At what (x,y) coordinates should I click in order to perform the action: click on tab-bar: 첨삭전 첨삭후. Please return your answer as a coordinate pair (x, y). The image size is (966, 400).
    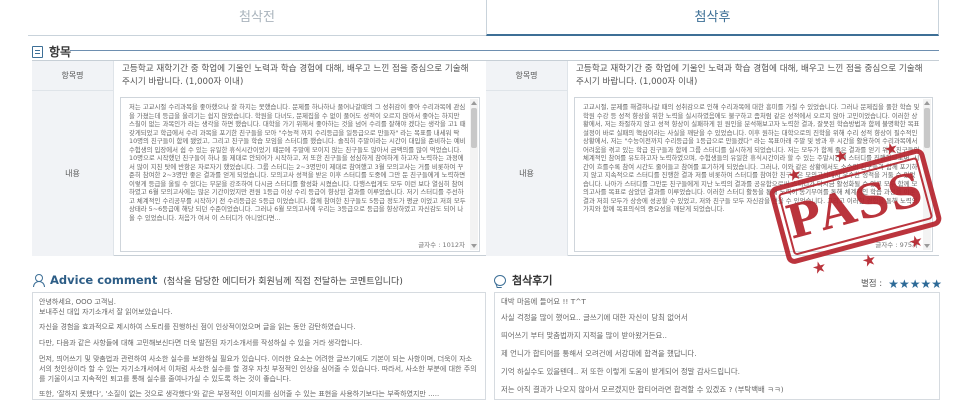
    Looking at the image, I should click on (483, 18).